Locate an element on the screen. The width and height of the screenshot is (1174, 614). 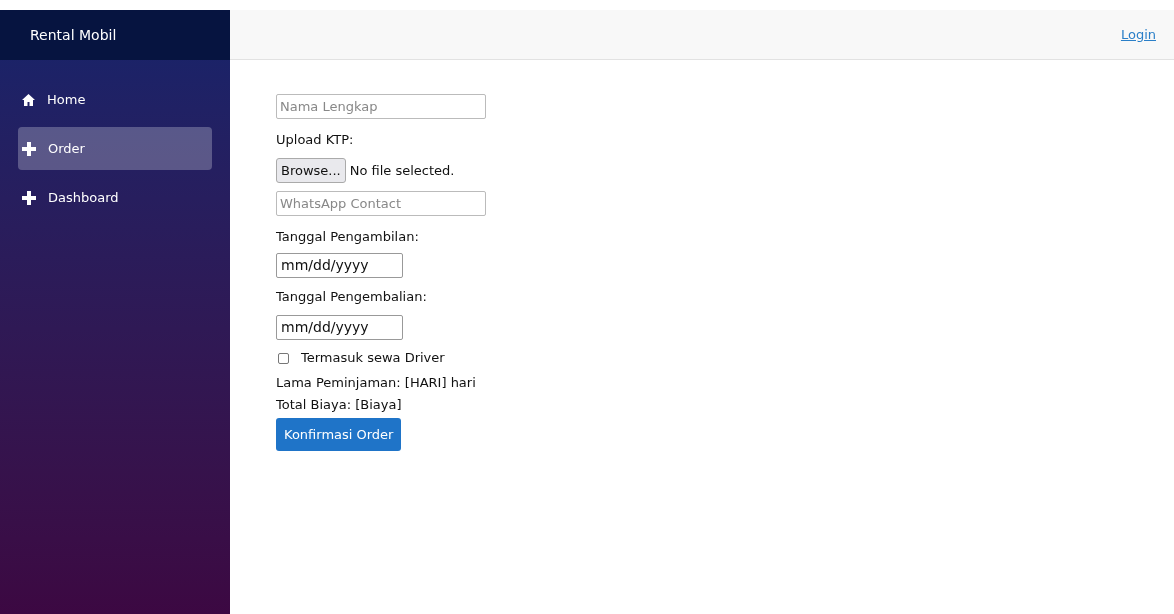
field-label: Upload KTP: is located at coordinates (315, 140).